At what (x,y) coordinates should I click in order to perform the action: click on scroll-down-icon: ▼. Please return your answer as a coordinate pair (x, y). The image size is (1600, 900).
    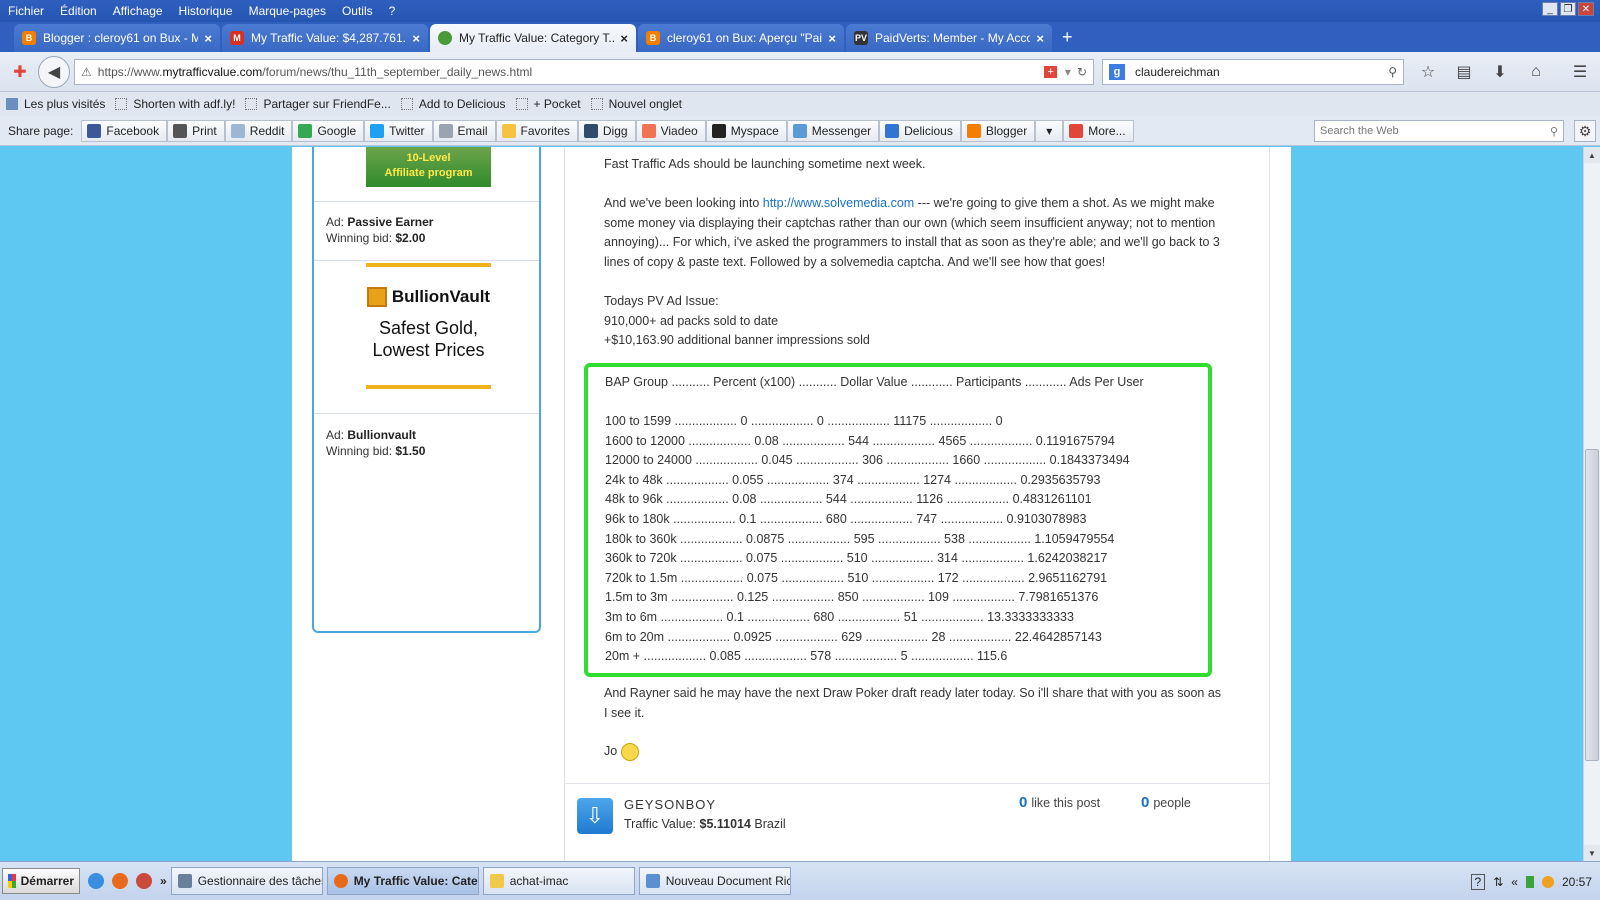
    Looking at the image, I should click on (1592, 853).